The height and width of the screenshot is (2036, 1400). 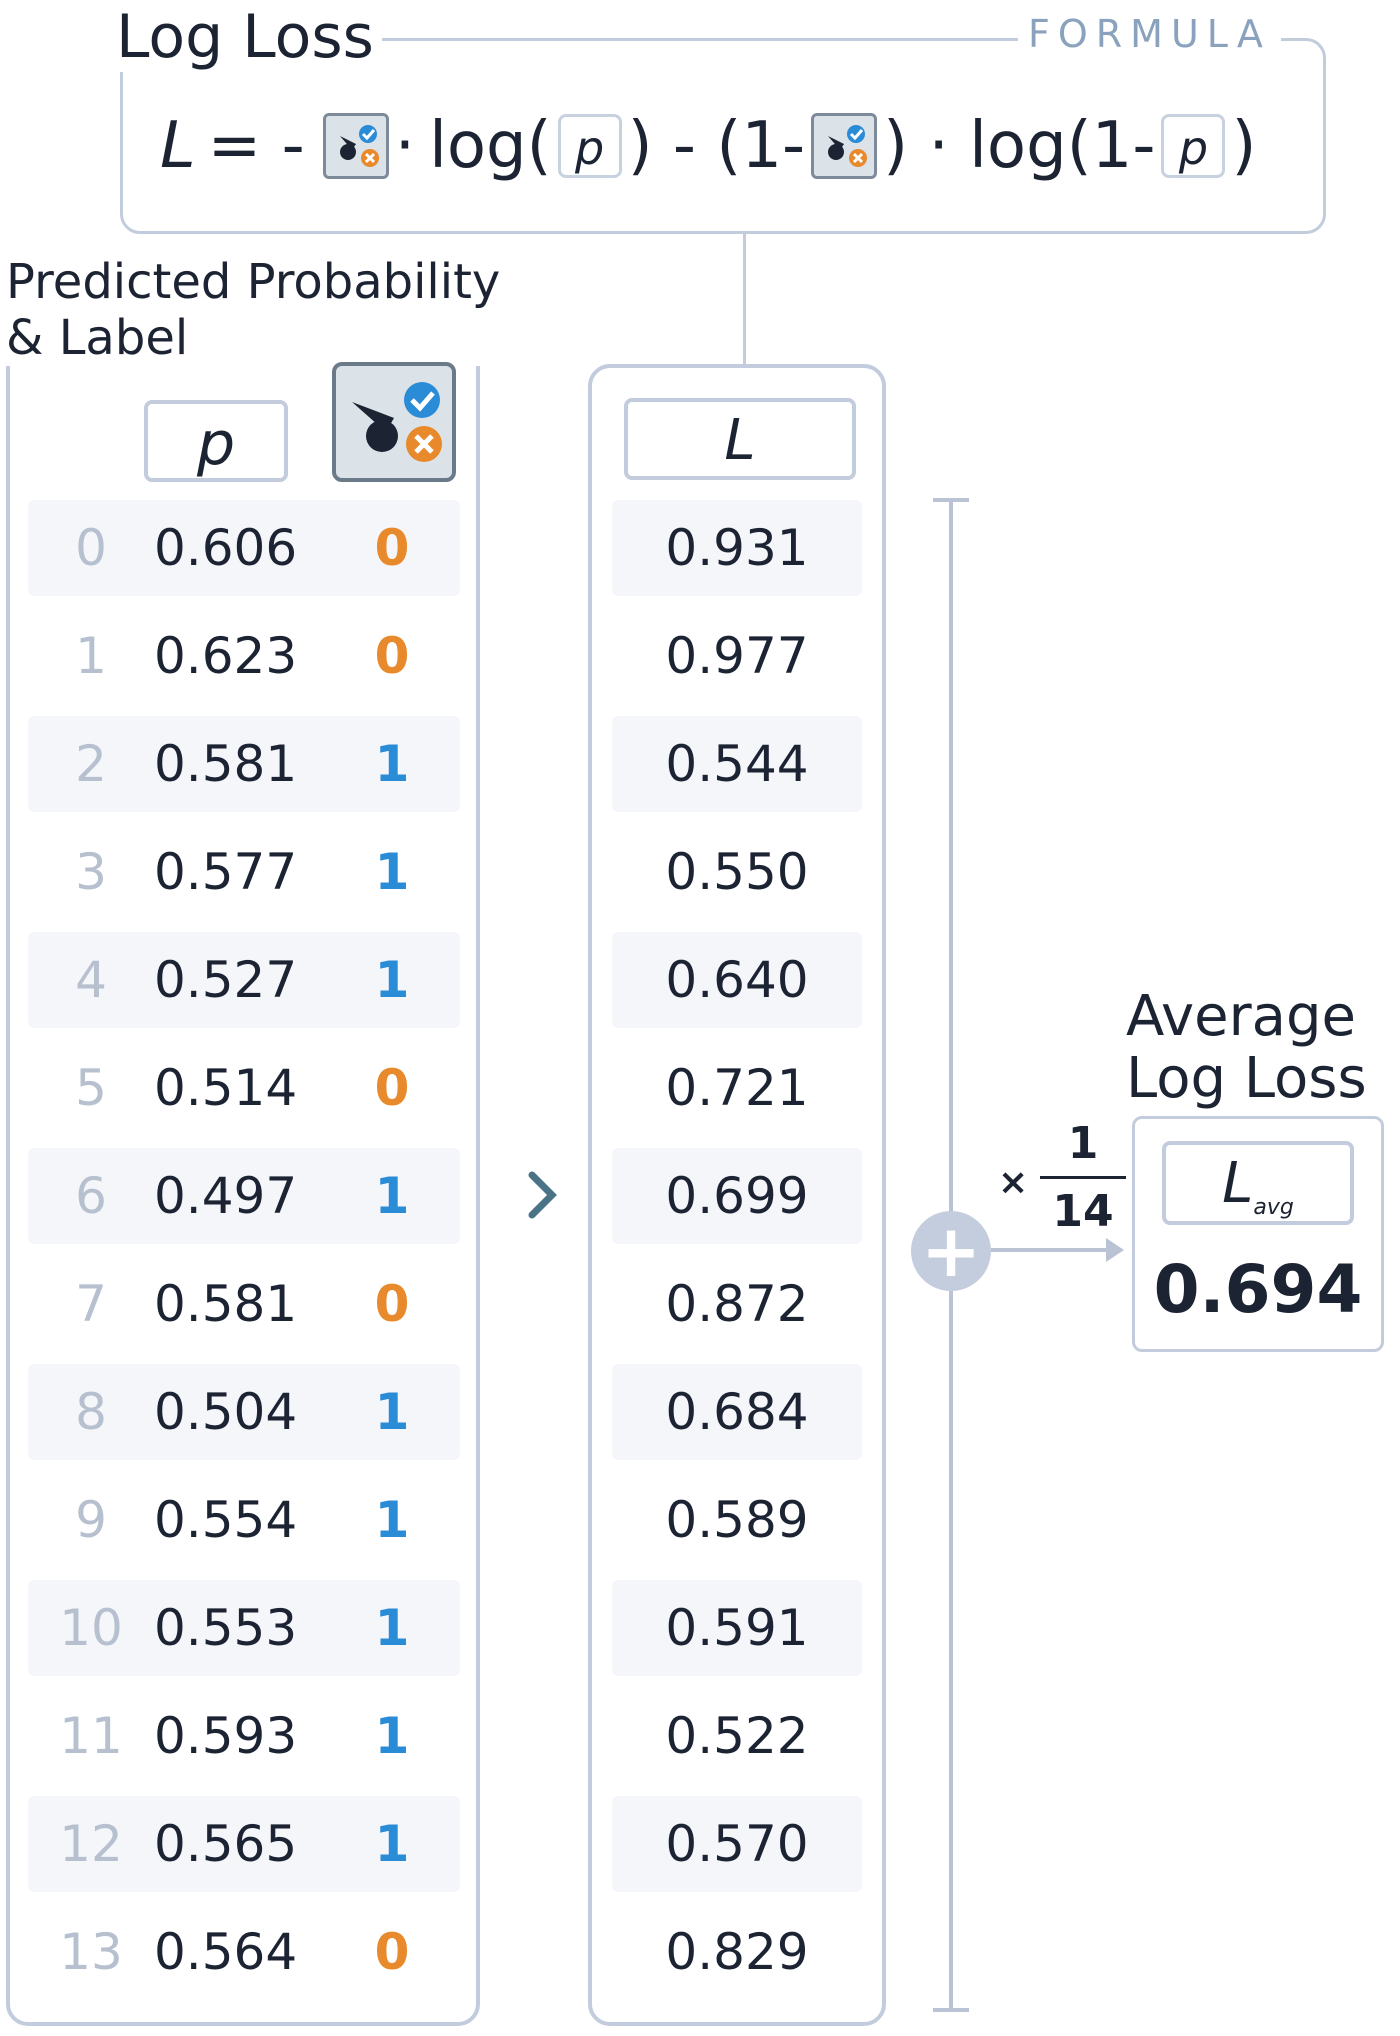 I want to click on row-index: 5, so click(x=91, y=1088).